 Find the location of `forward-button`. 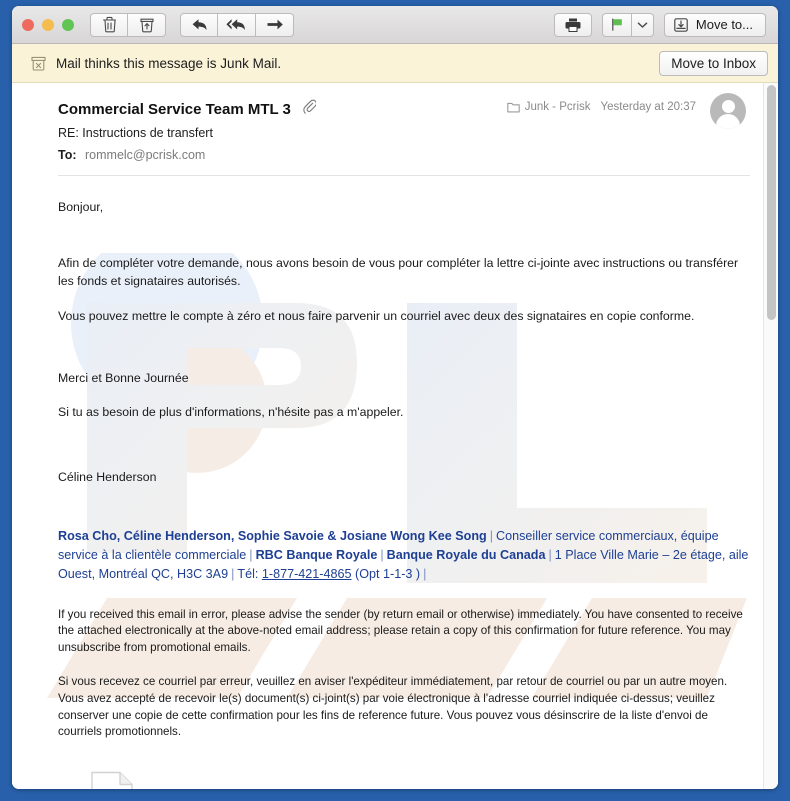

forward-button is located at coordinates (275, 24).